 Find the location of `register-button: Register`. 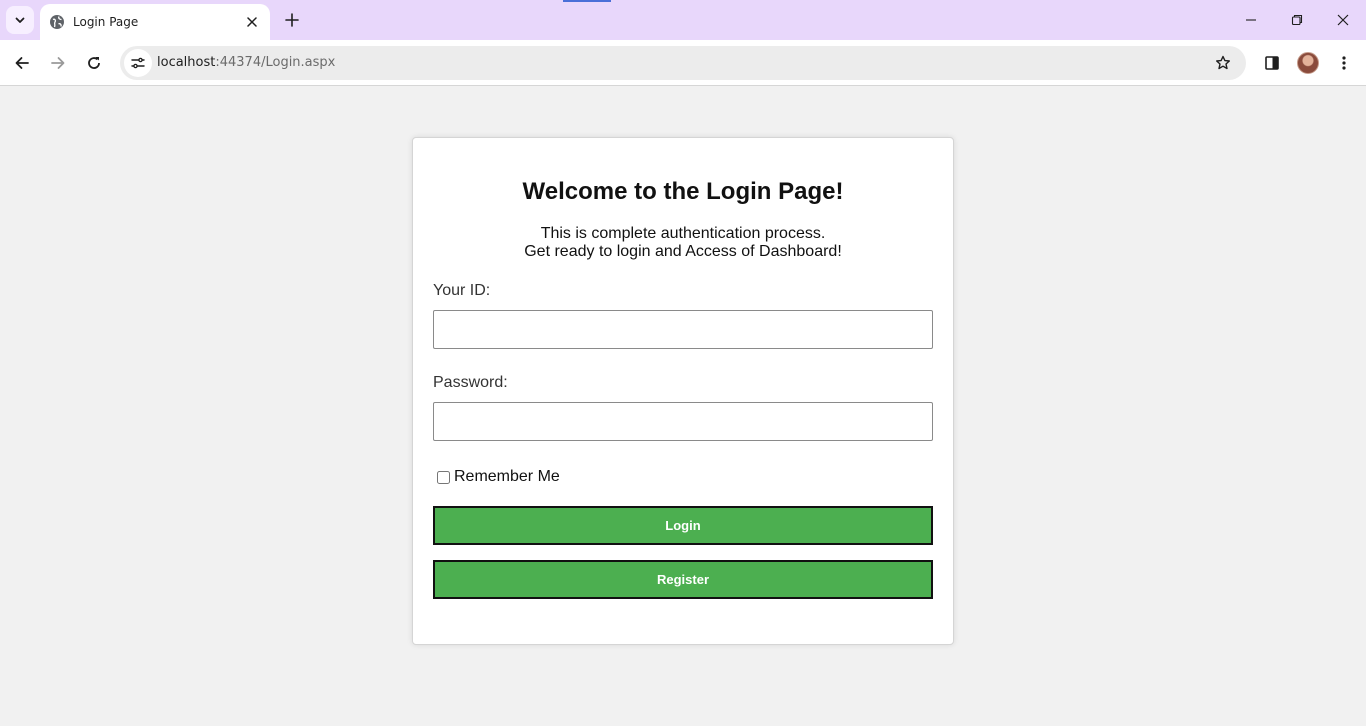

register-button: Register is located at coordinates (683, 579).